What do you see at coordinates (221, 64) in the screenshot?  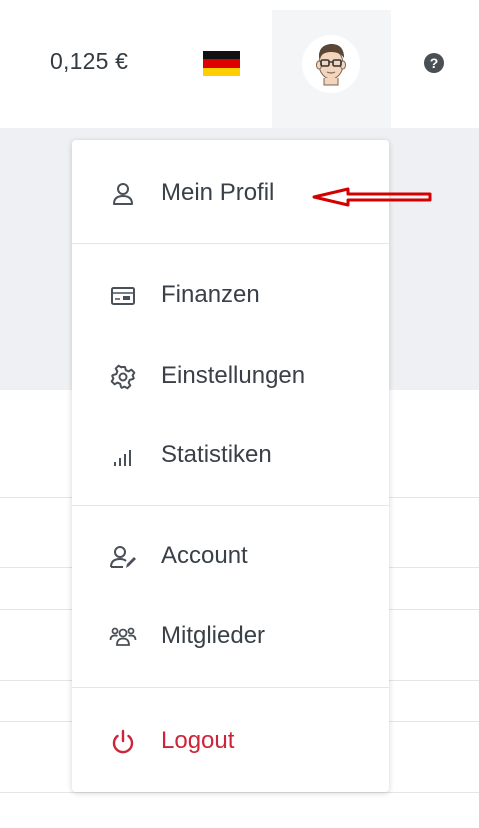 I see `germany-flag-icon` at bounding box center [221, 64].